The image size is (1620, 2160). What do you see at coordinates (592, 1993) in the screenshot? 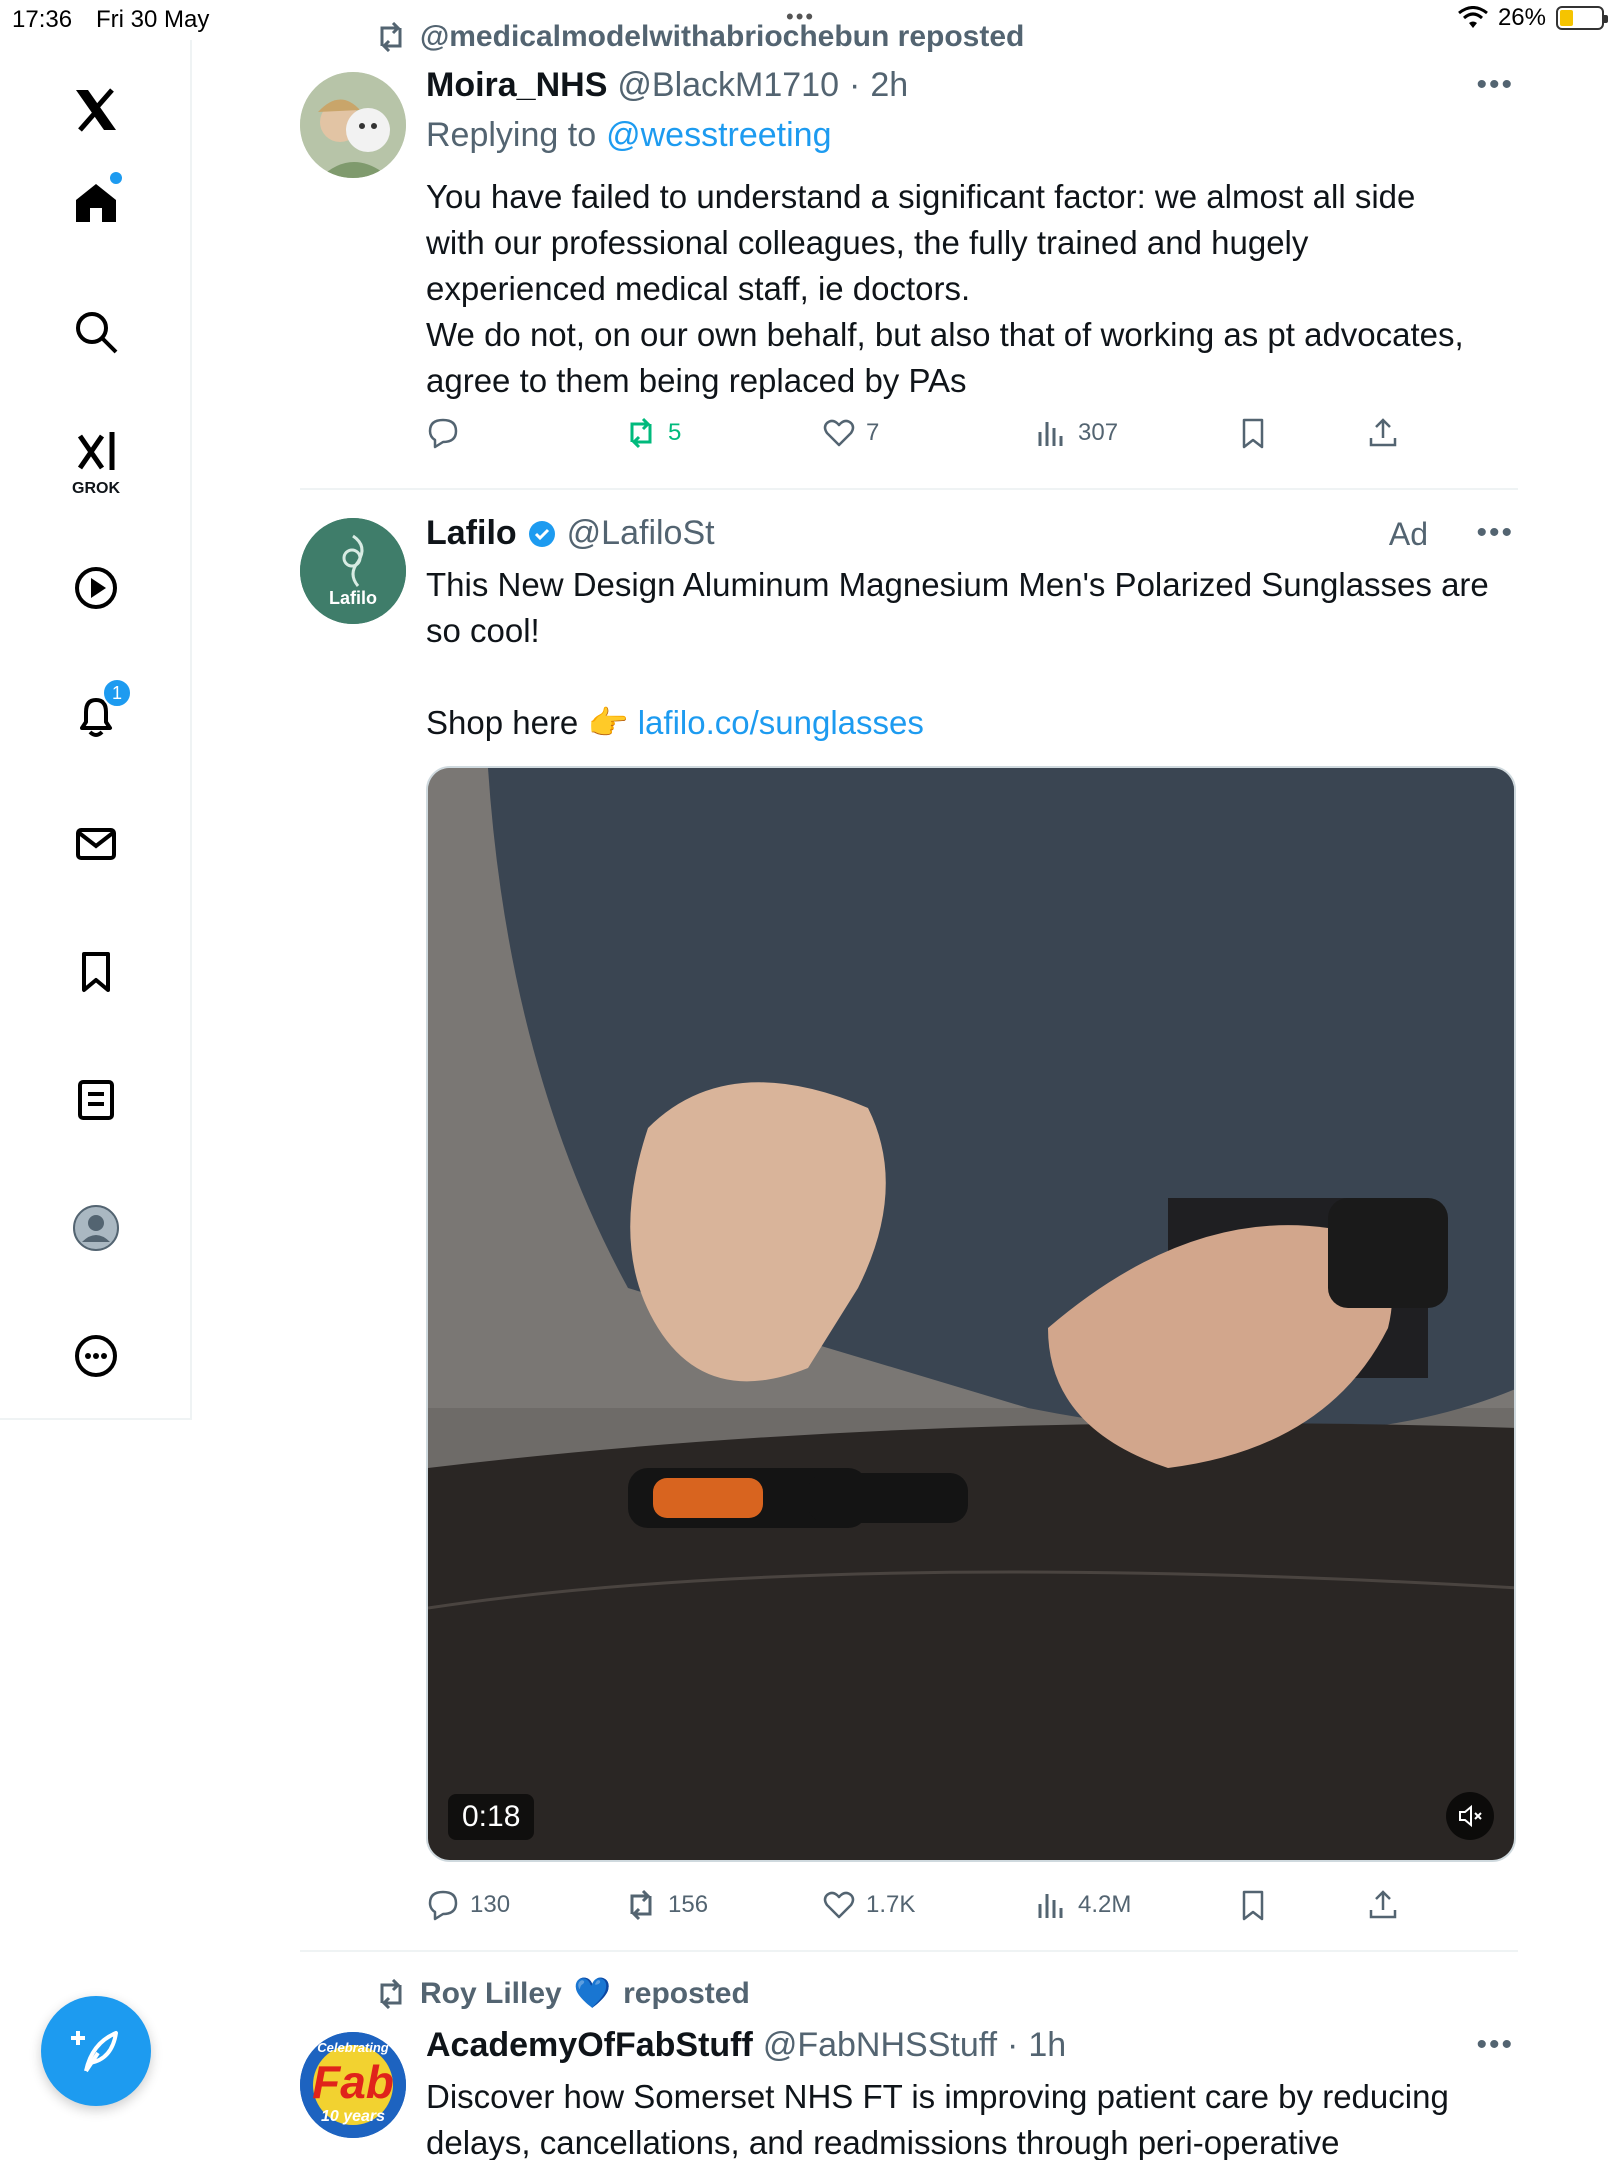
I see `blue-heart-emoji: 💙` at bounding box center [592, 1993].